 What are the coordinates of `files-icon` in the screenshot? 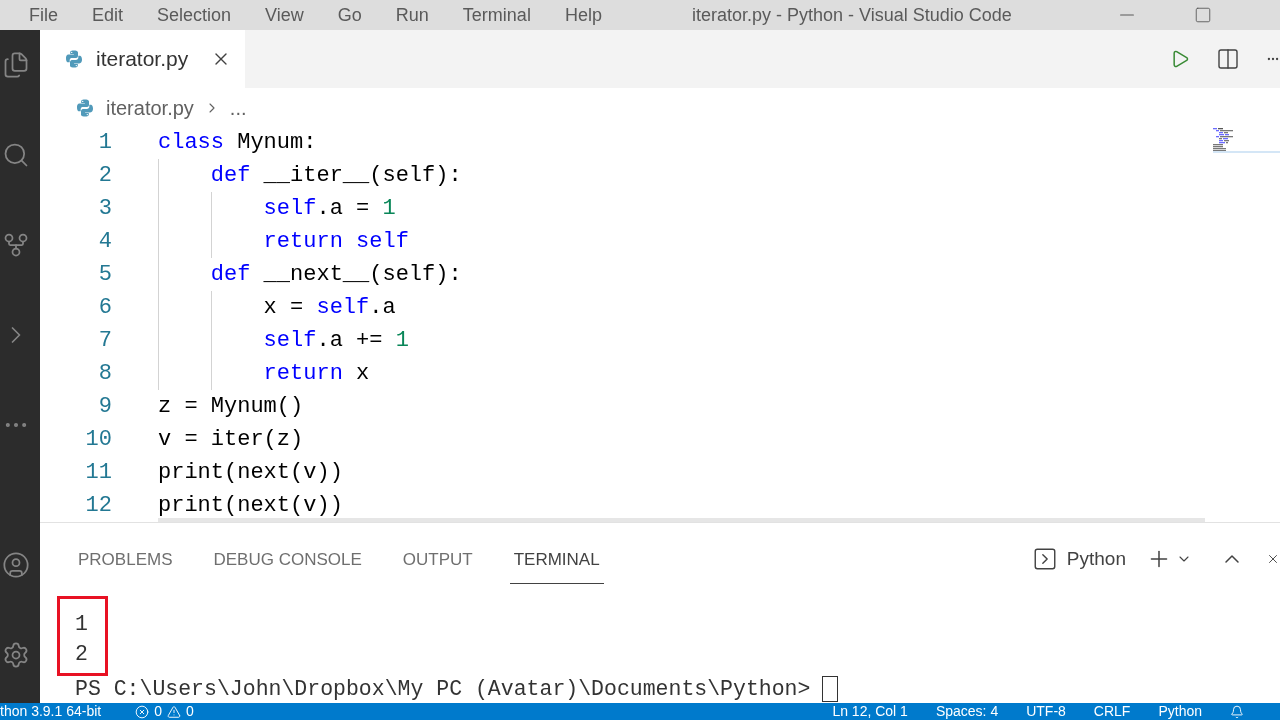 It's located at (16, 65).